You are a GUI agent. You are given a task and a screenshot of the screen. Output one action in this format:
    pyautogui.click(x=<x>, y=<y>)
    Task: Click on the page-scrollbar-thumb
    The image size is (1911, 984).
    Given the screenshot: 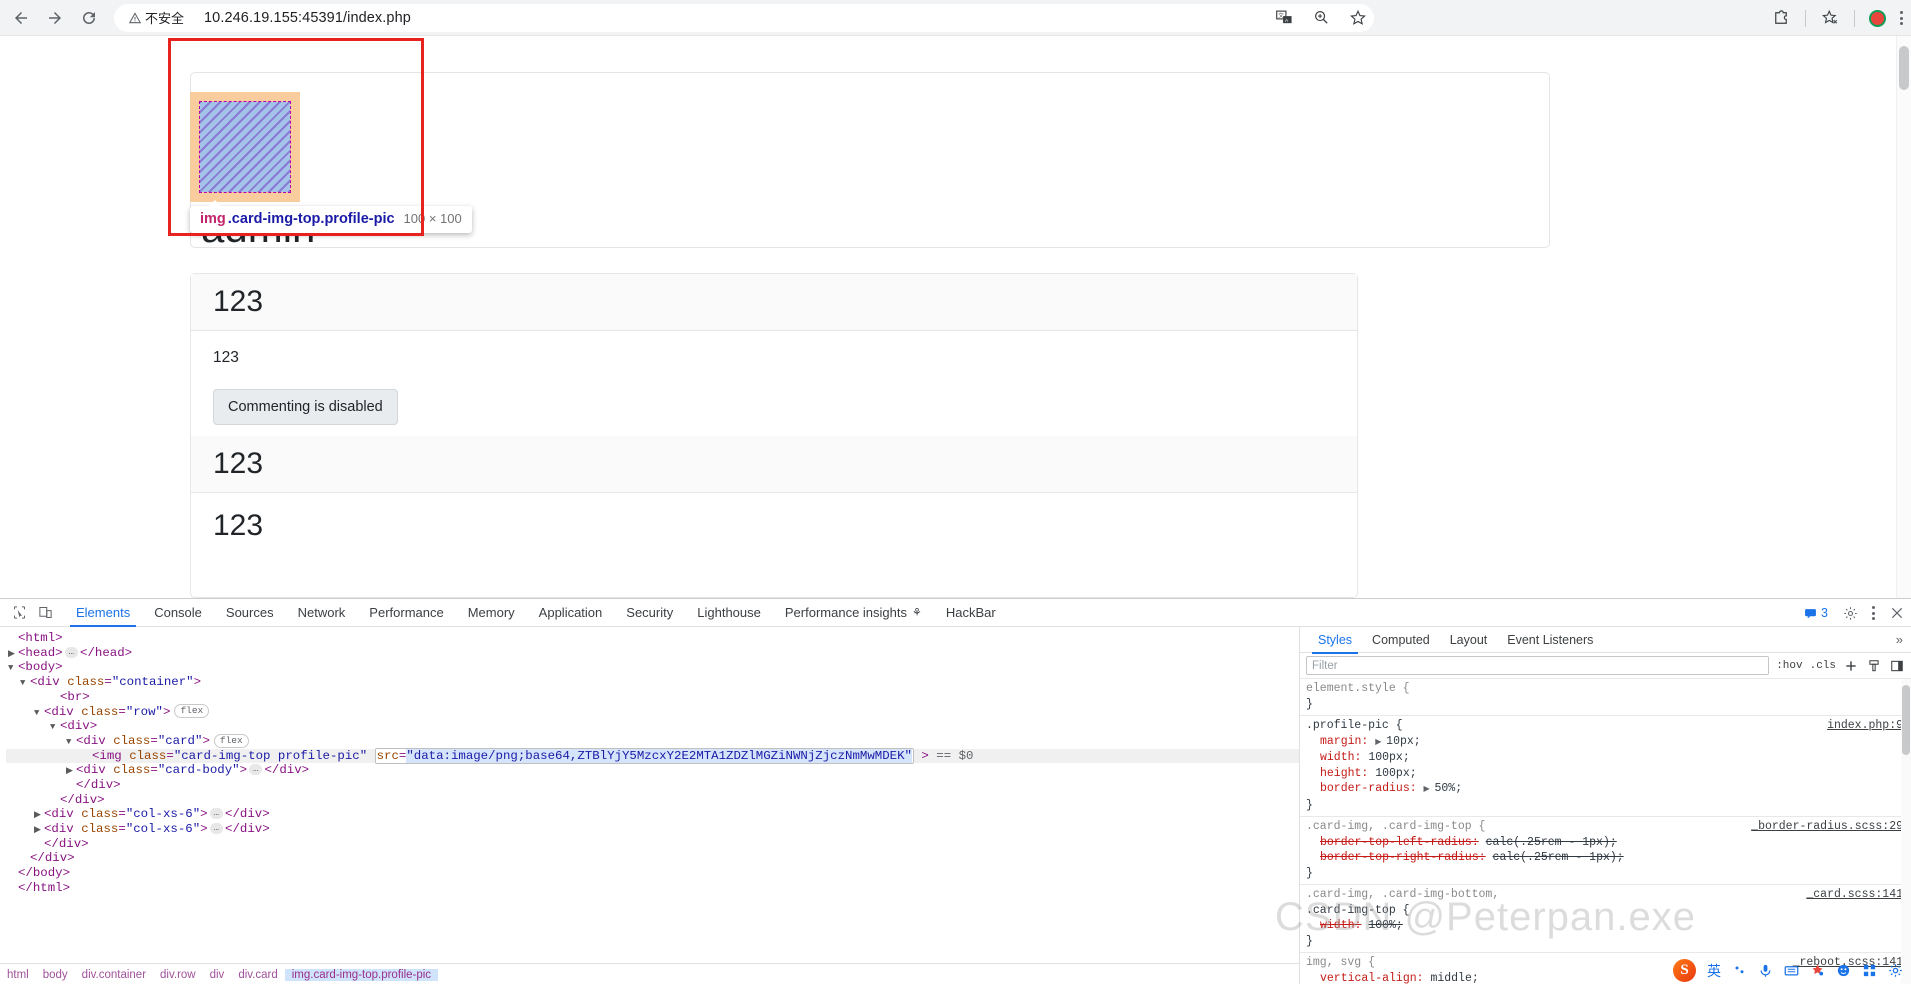 What is the action you would take?
    pyautogui.click(x=1904, y=68)
    